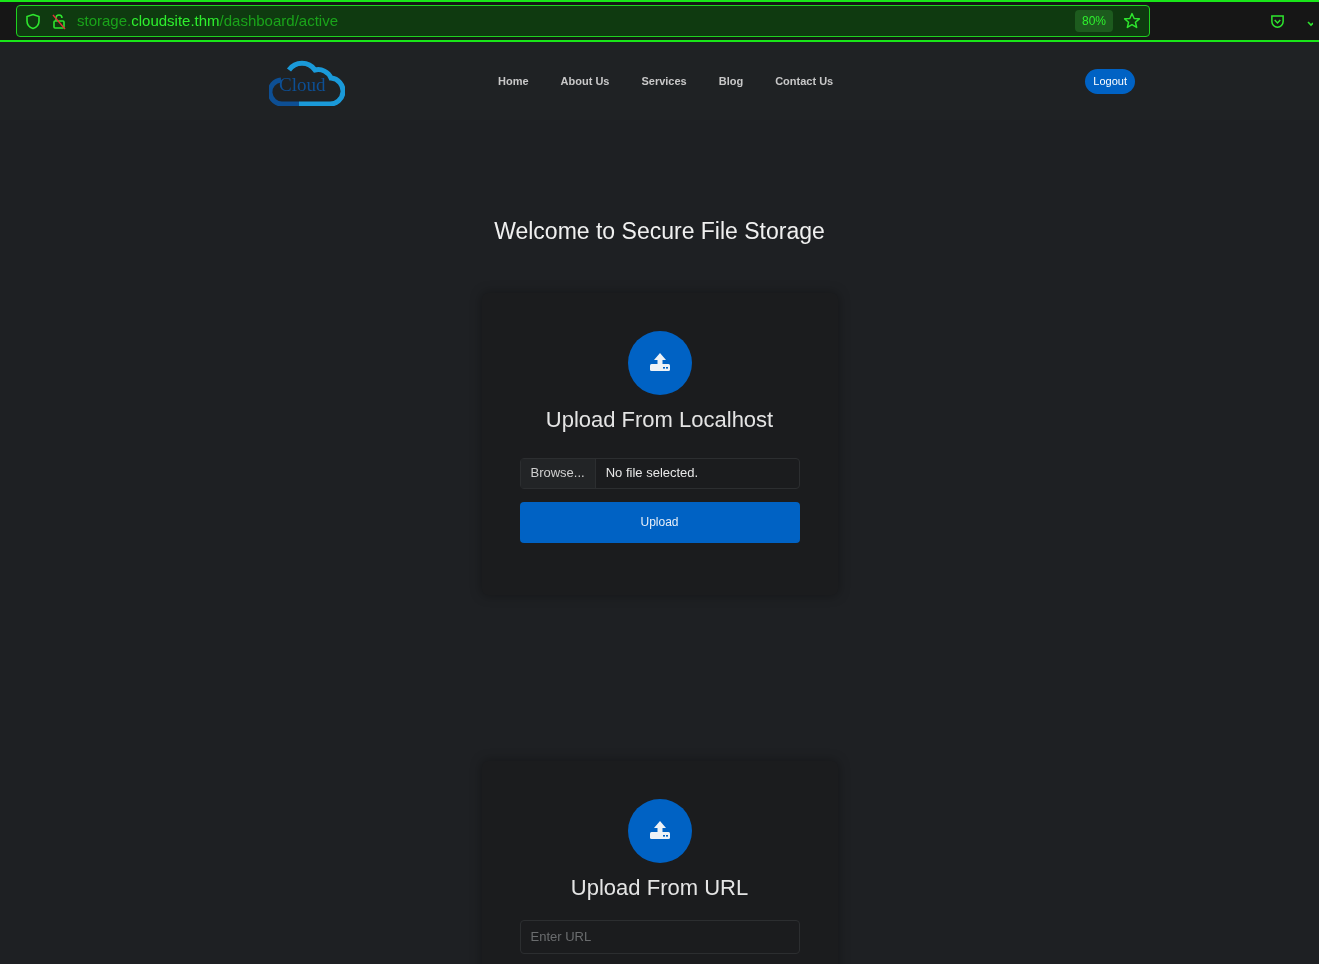 Image resolution: width=1319 pixels, height=964 pixels. What do you see at coordinates (583, 21) in the screenshot?
I see `address-bar: storage.cloudsite.thm/dashboard/active 80%` at bounding box center [583, 21].